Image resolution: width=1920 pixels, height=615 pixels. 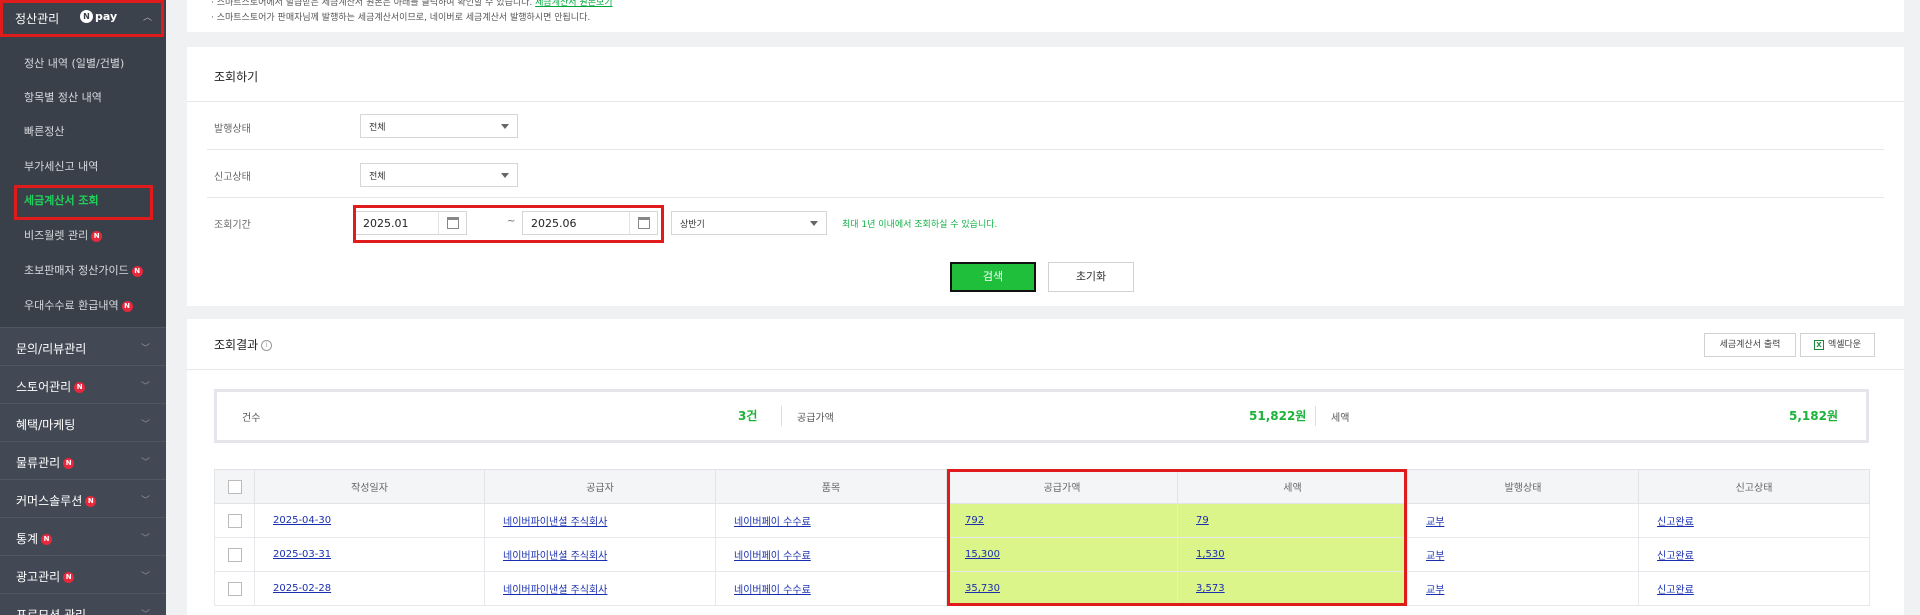 What do you see at coordinates (44, 387) in the screenshot?
I see `menu-label-text: 스토어관리` at bounding box center [44, 387].